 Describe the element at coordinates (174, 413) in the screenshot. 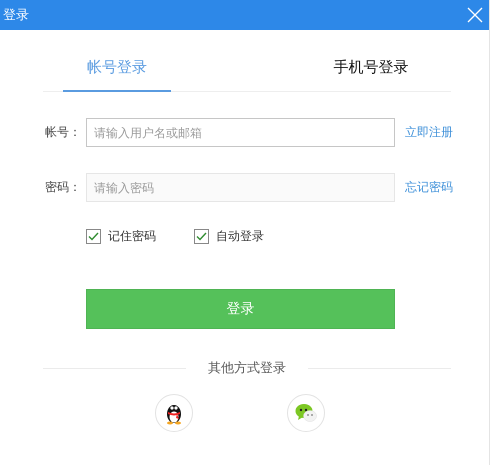

I see `social-login-button` at that location.